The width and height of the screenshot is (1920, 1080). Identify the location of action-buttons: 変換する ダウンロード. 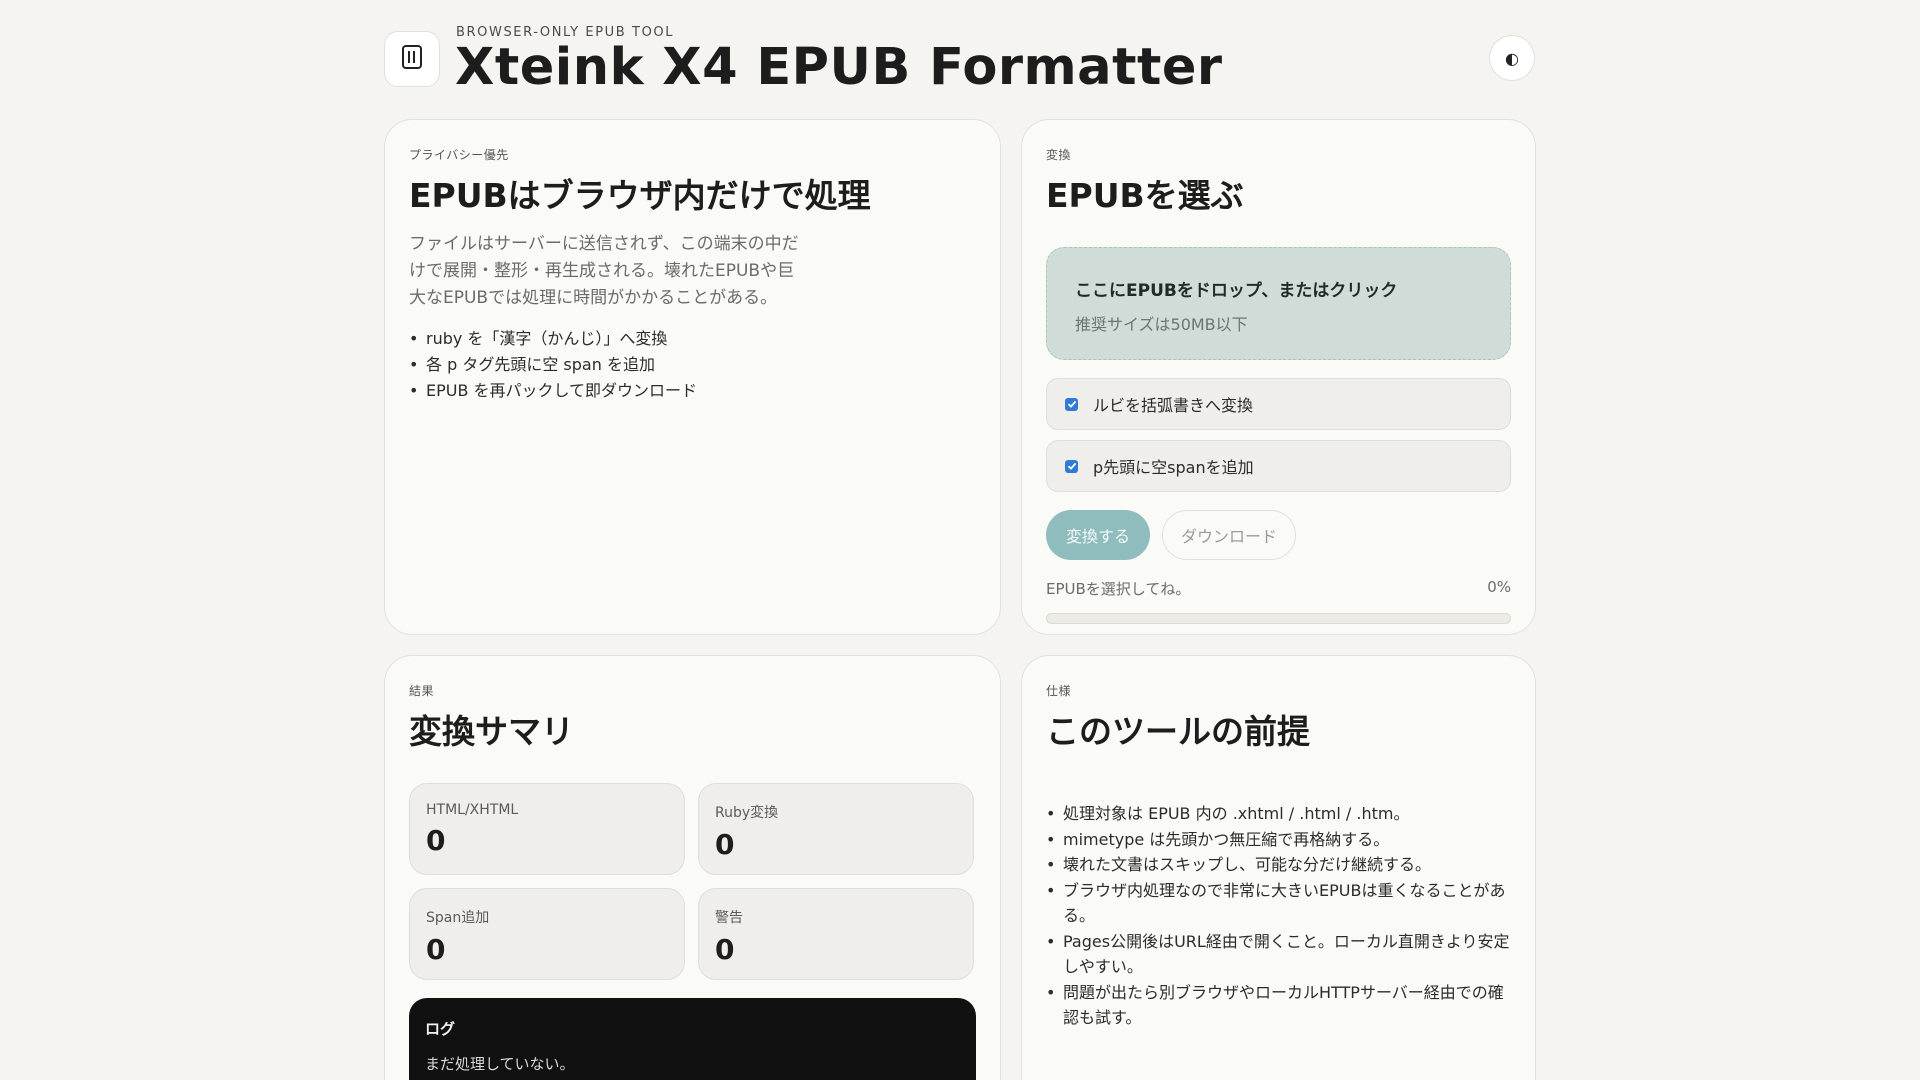
(1278, 535).